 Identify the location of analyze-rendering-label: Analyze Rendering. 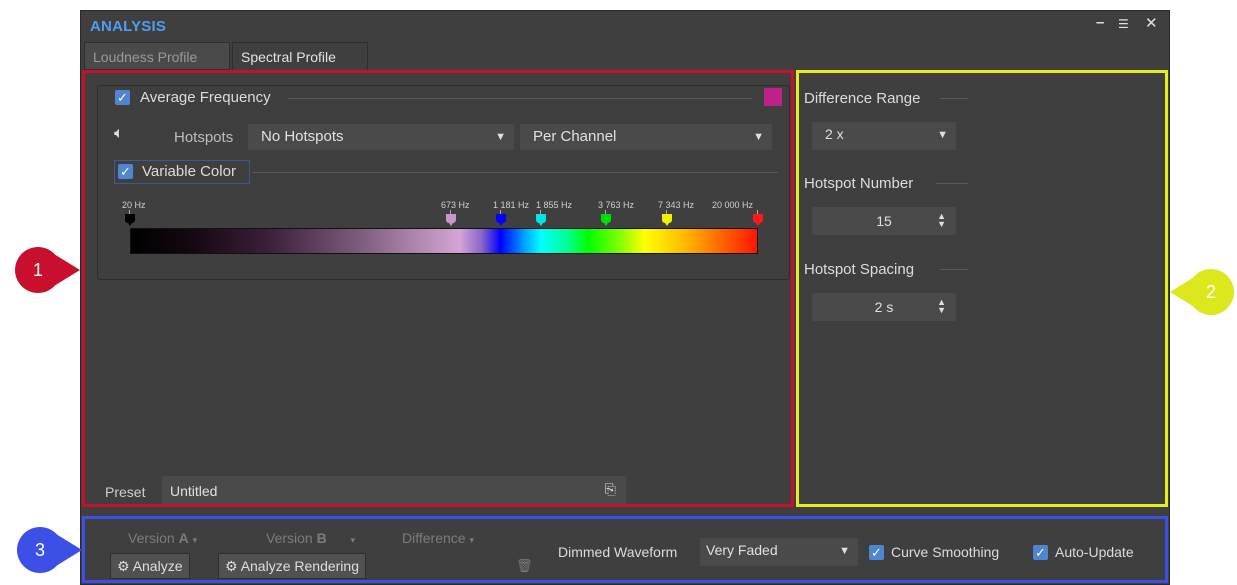
(299, 566).